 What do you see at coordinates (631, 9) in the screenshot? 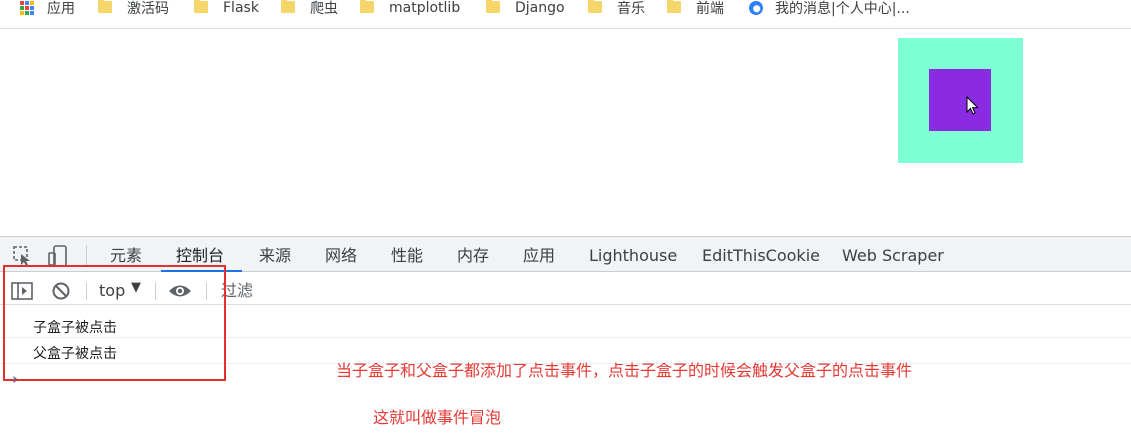
I see `bookmark-label: 音乐` at bounding box center [631, 9].